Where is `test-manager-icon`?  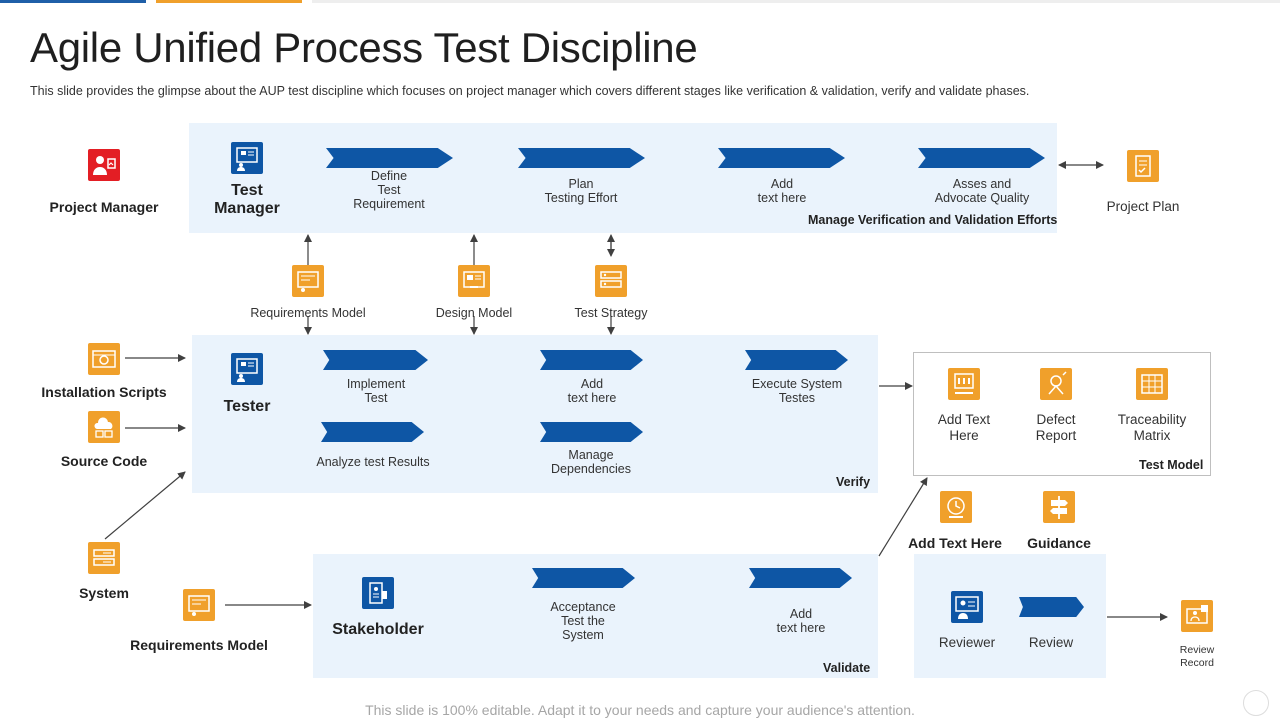 test-manager-icon is located at coordinates (247, 158).